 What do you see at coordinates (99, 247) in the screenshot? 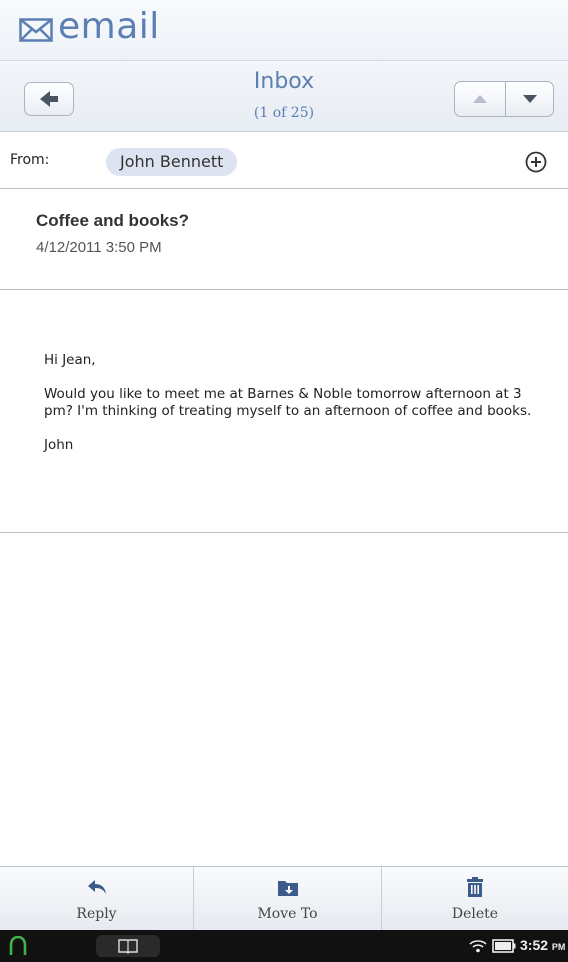
I see `message-date: 4/12/2011 3:50 PM` at bounding box center [99, 247].